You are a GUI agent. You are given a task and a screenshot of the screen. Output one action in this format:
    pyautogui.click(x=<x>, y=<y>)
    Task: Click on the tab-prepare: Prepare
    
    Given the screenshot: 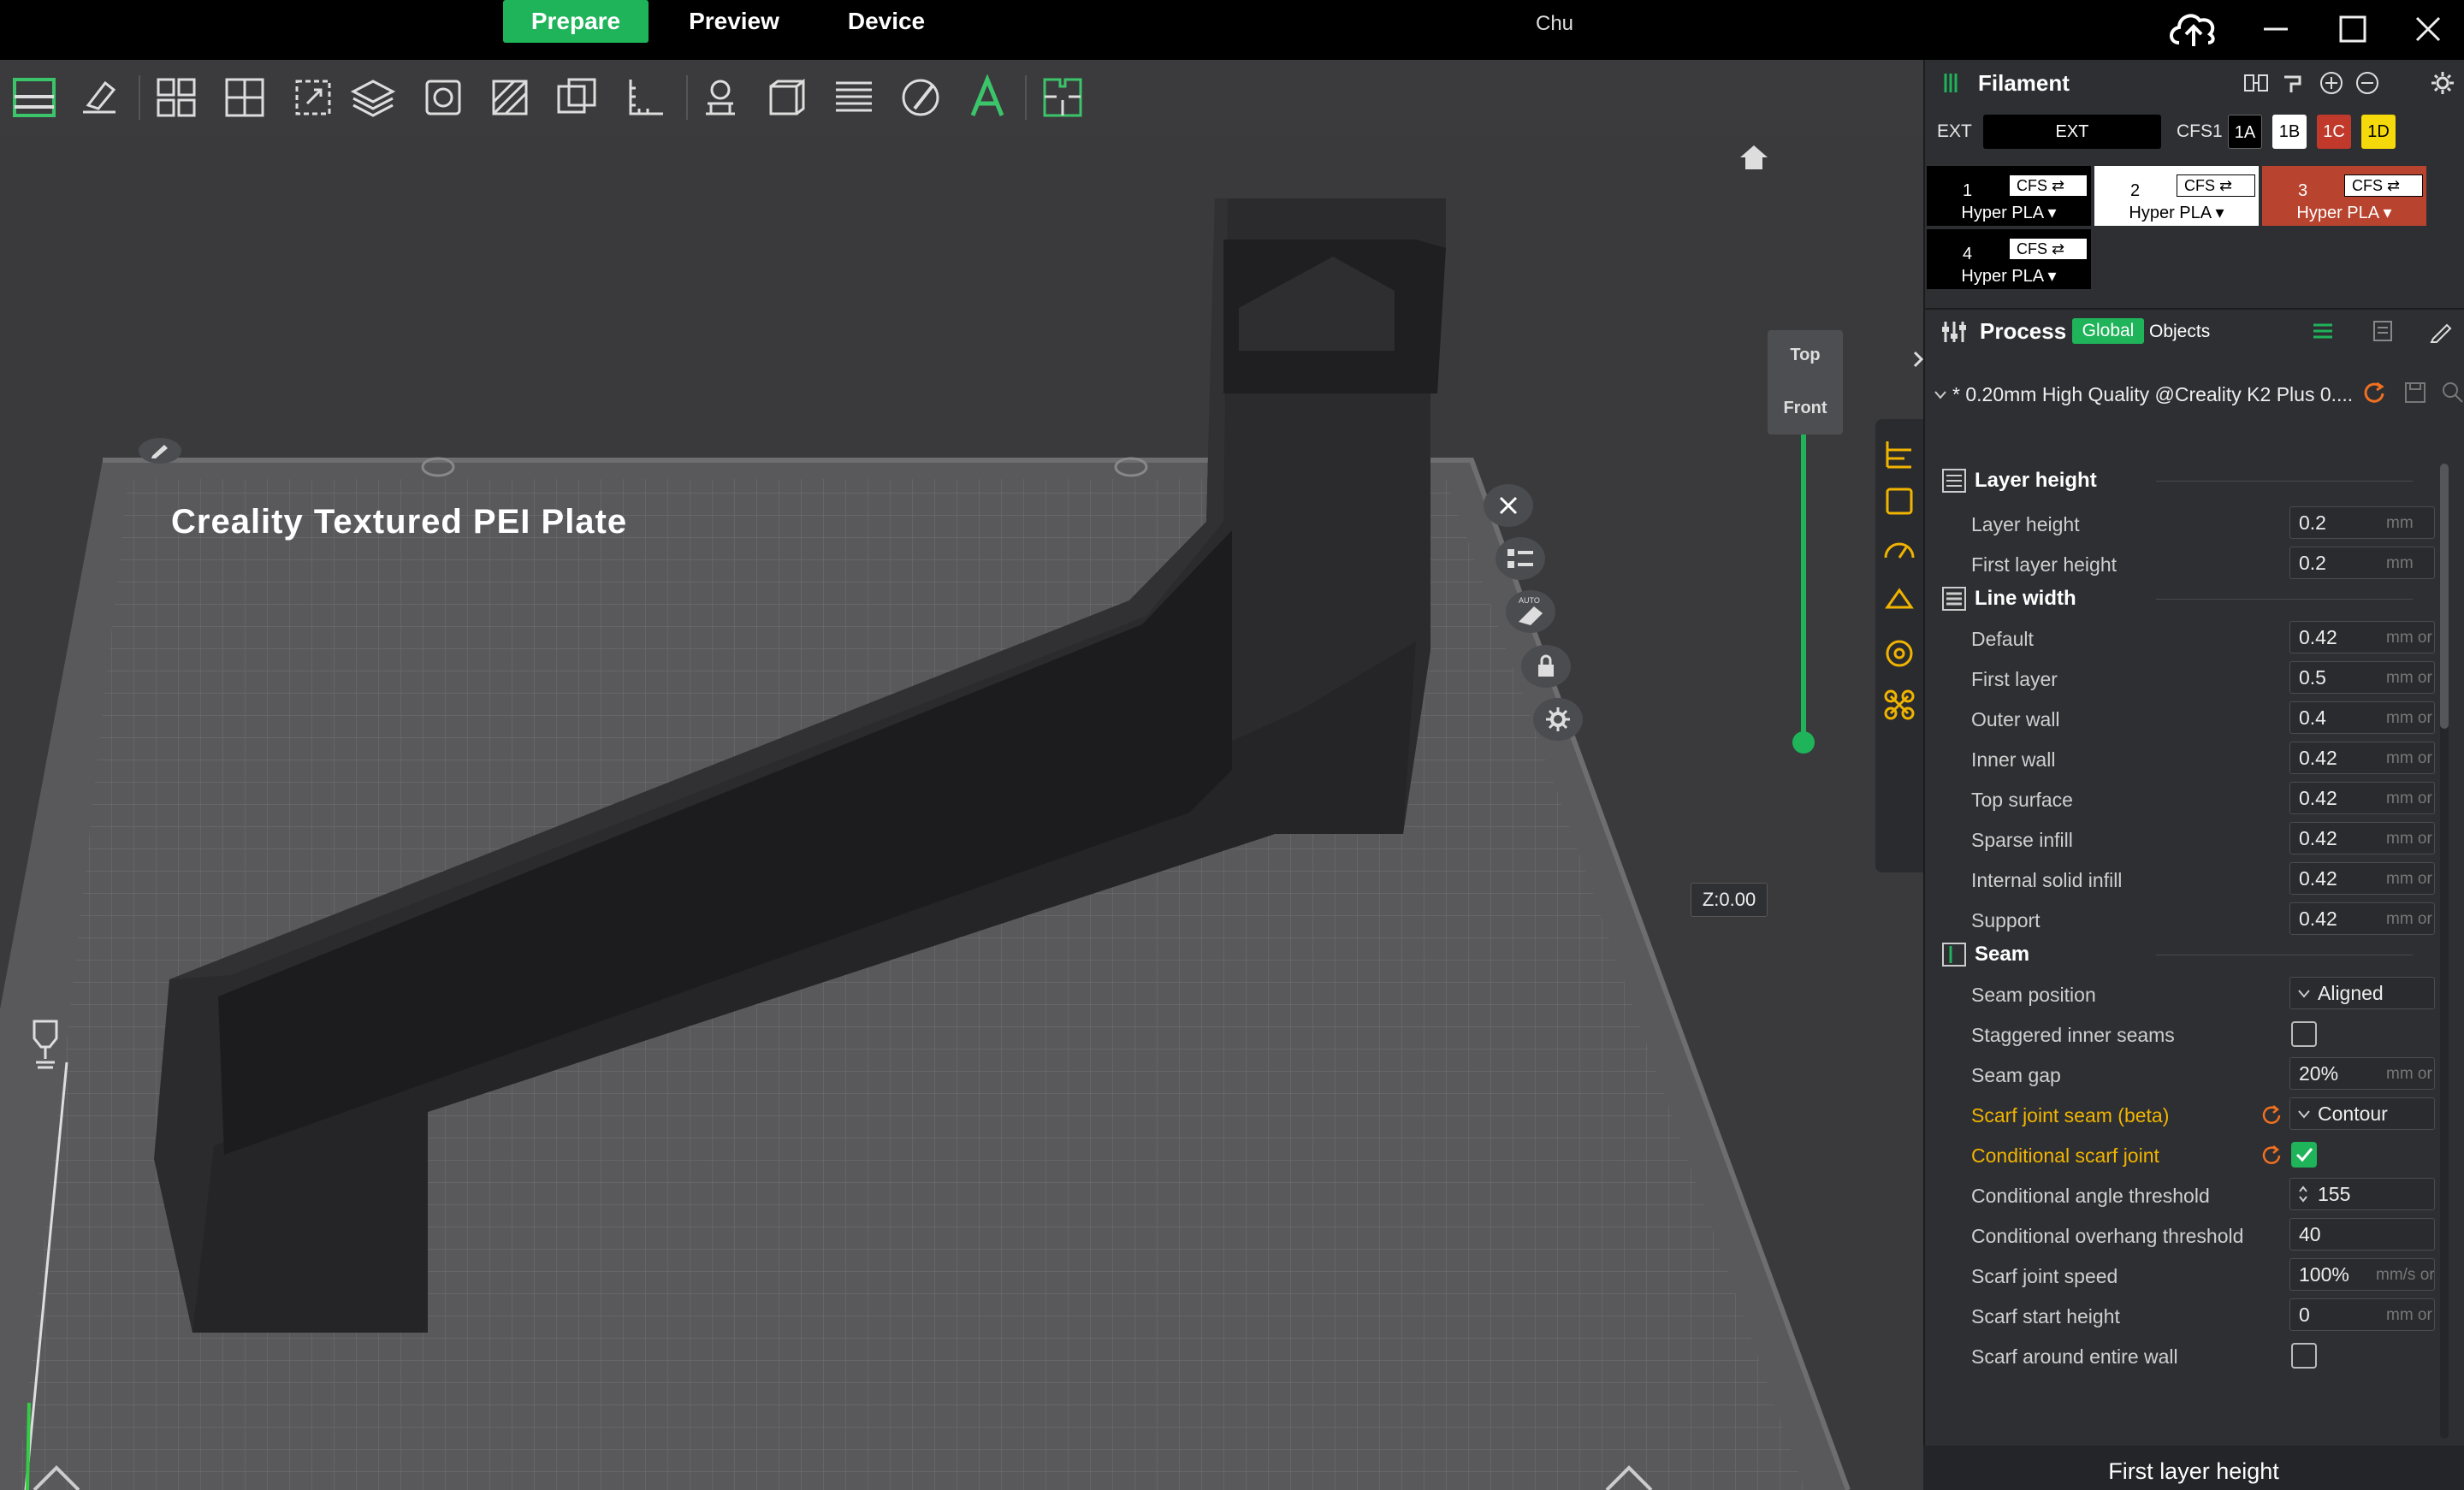 What is the action you would take?
    pyautogui.click(x=576, y=22)
    